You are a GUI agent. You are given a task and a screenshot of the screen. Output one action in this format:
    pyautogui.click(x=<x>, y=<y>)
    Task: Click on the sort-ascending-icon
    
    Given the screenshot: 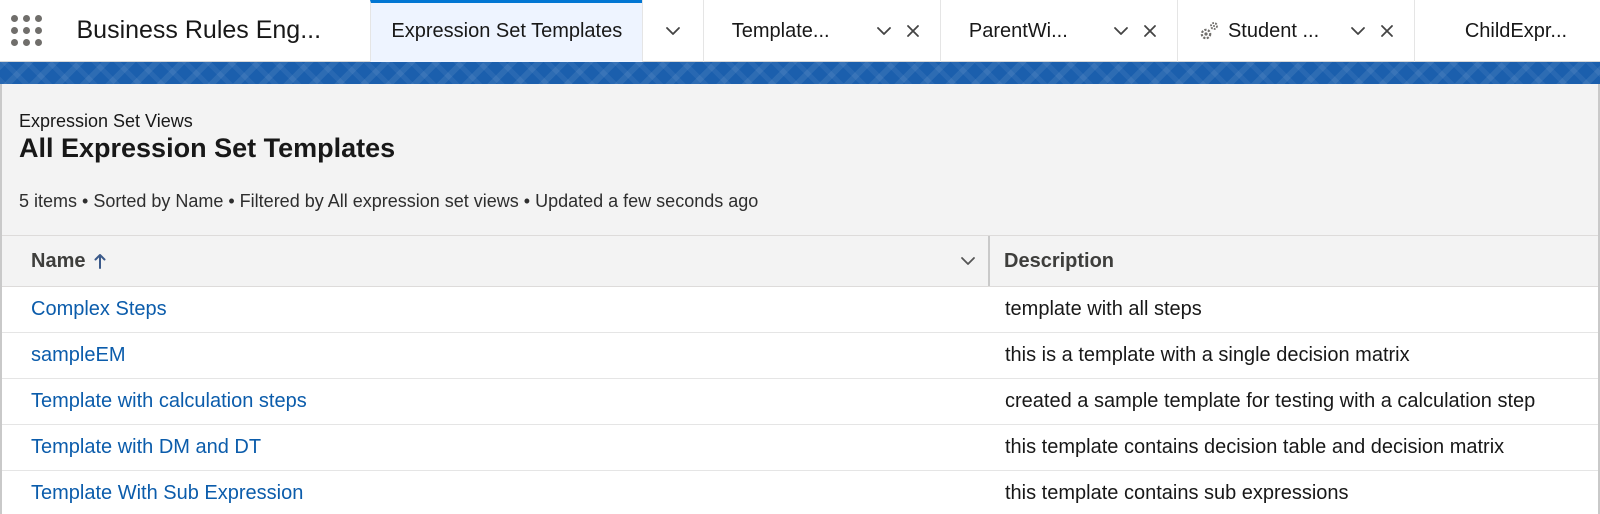 What is the action you would take?
    pyautogui.click(x=100, y=261)
    